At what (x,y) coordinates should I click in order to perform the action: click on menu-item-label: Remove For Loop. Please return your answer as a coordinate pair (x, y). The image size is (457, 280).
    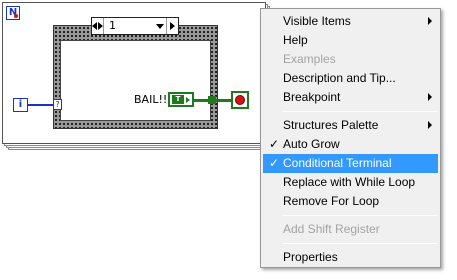
    Looking at the image, I should click on (331, 201).